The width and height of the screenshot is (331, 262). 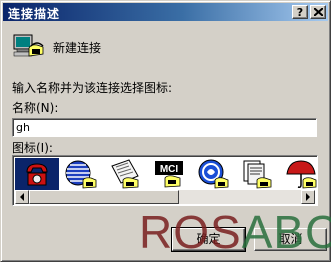 What do you see at coordinates (165, 12) in the screenshot?
I see `title-bar: 连接描述 ?` at bounding box center [165, 12].